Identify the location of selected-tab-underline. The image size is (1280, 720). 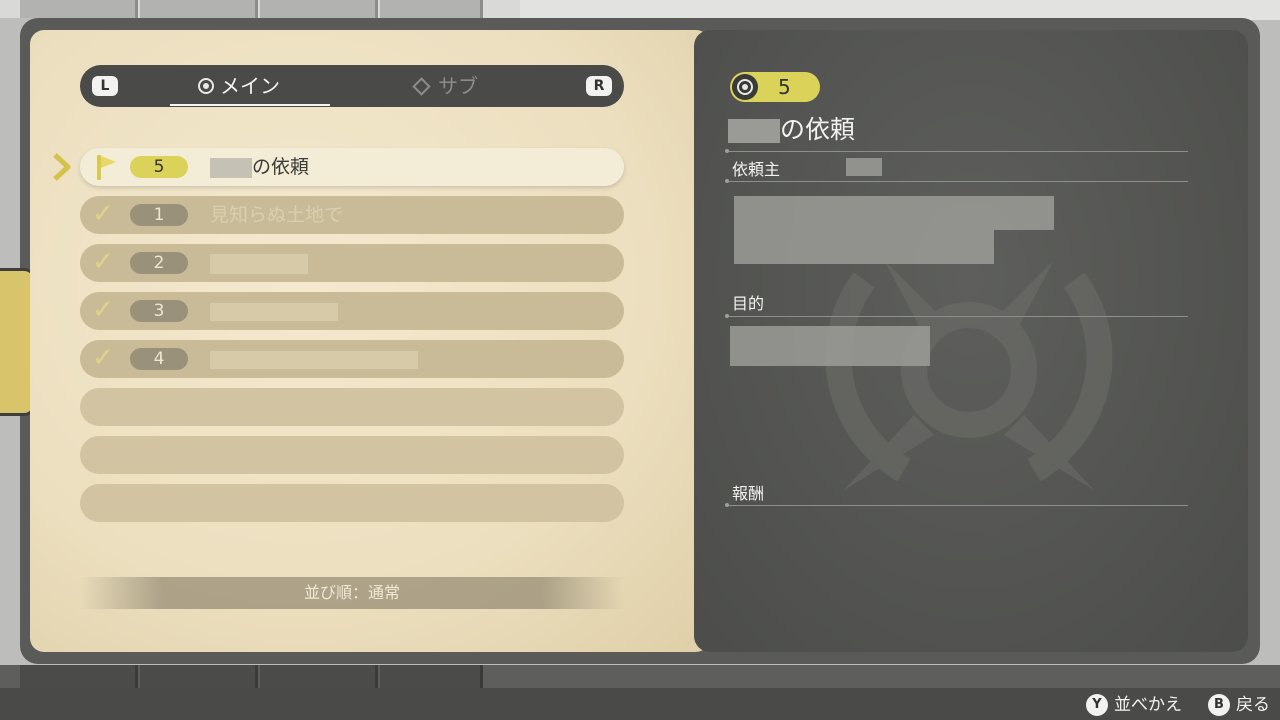
(250, 105).